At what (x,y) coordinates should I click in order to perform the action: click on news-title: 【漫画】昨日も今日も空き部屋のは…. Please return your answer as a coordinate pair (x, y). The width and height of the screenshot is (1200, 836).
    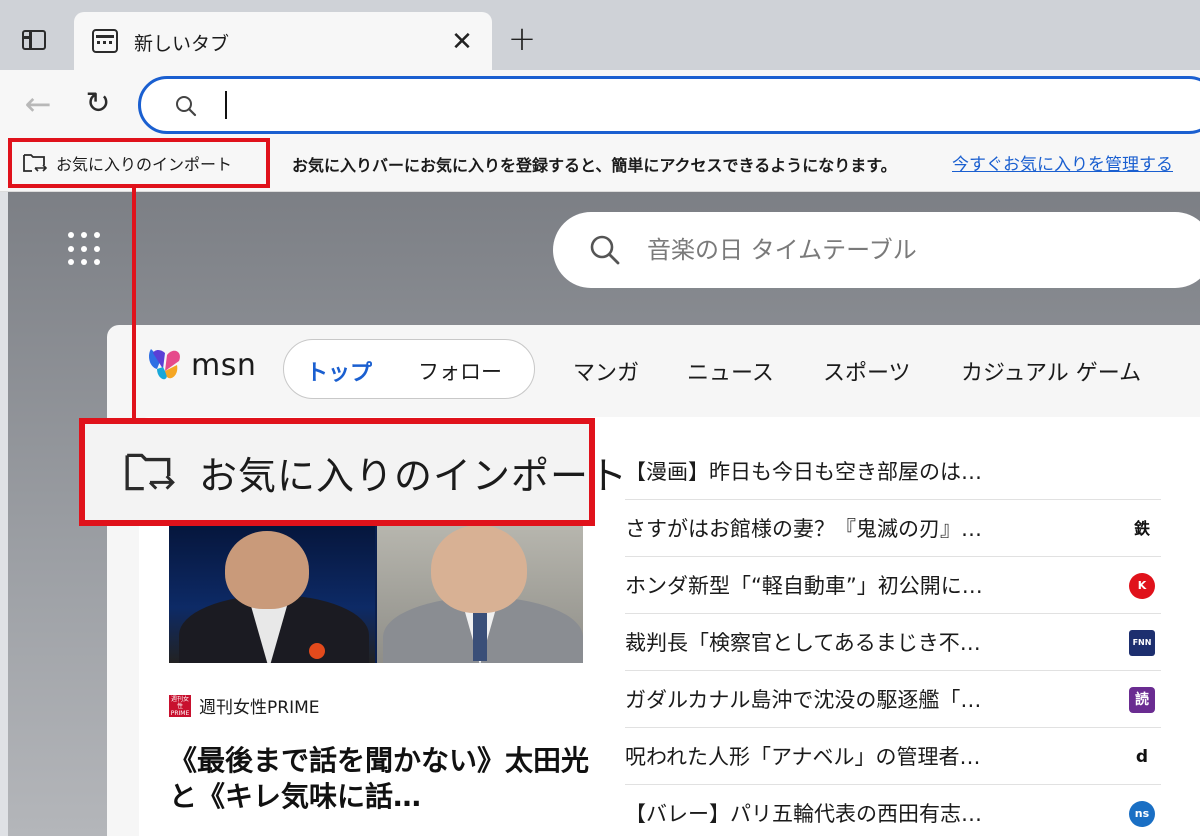
    Looking at the image, I should click on (803, 472).